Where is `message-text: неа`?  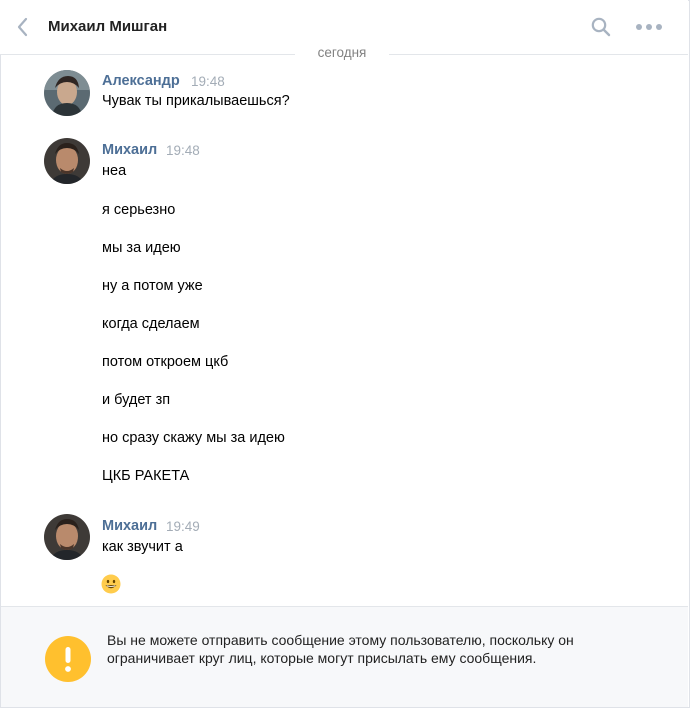 message-text: неа is located at coordinates (114, 171).